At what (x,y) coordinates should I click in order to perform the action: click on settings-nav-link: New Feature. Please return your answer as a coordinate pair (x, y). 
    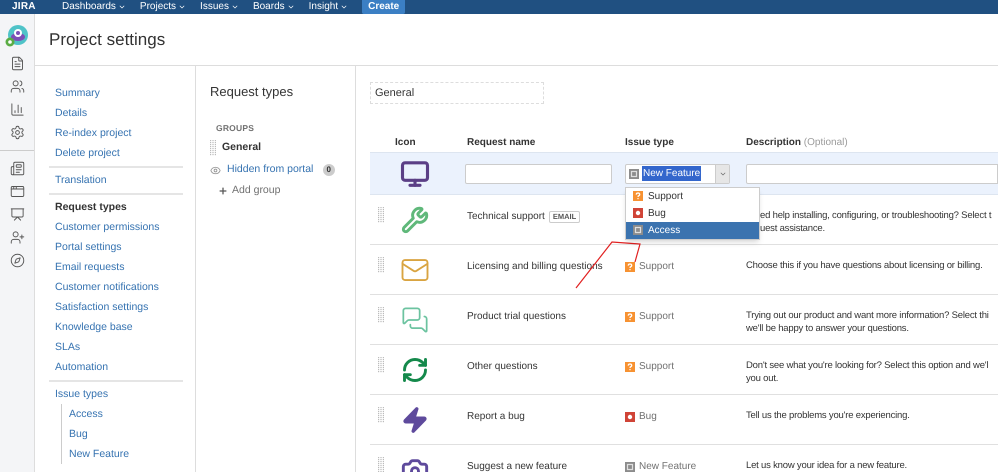
    Looking at the image, I should click on (125, 454).